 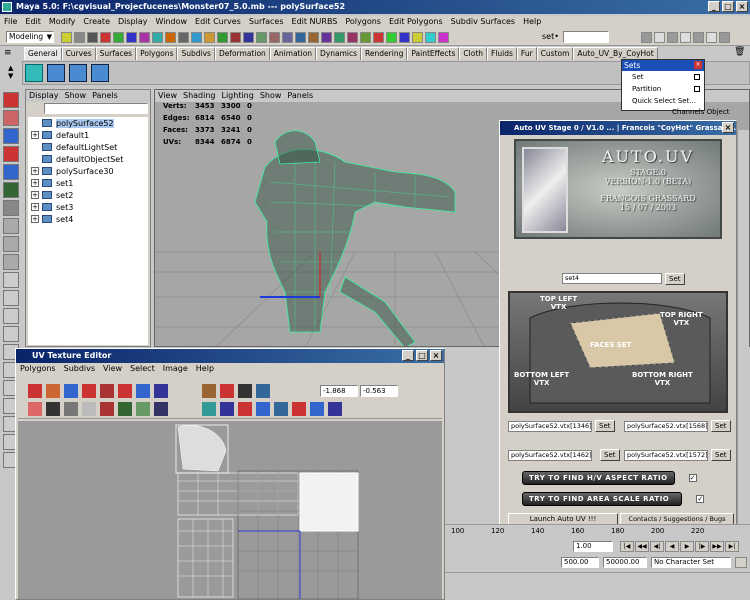 I want to click on range-start-field: 500.00, so click(x=580, y=562).